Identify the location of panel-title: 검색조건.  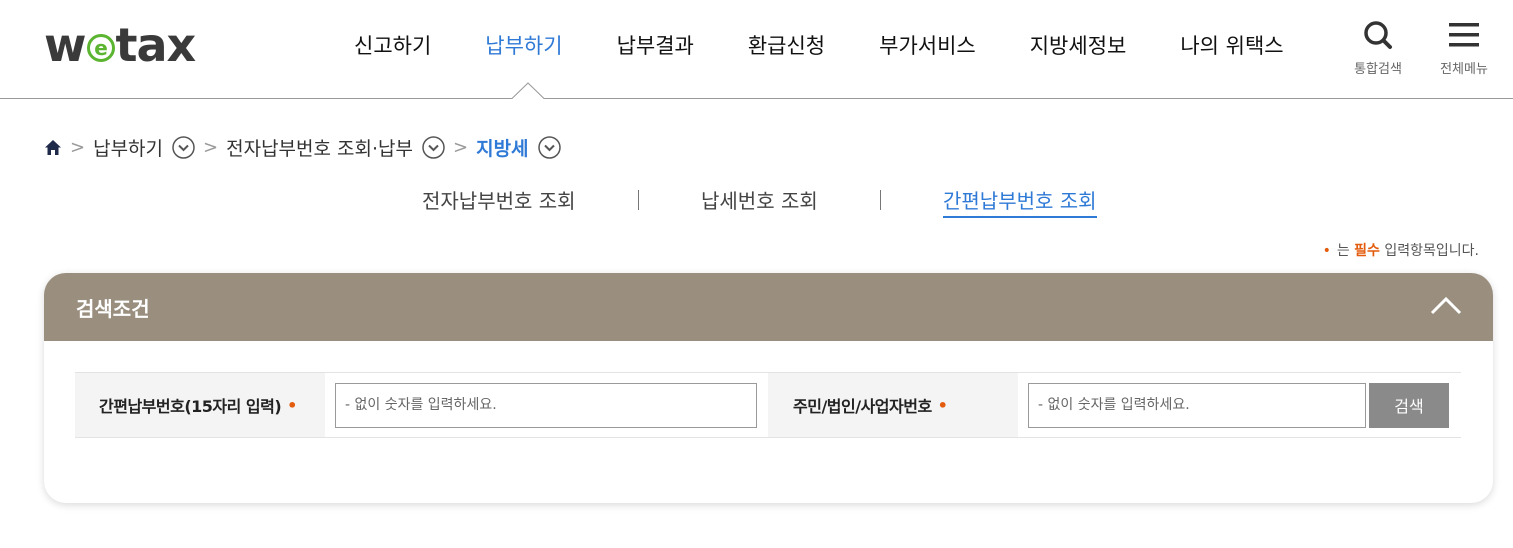
(113, 309).